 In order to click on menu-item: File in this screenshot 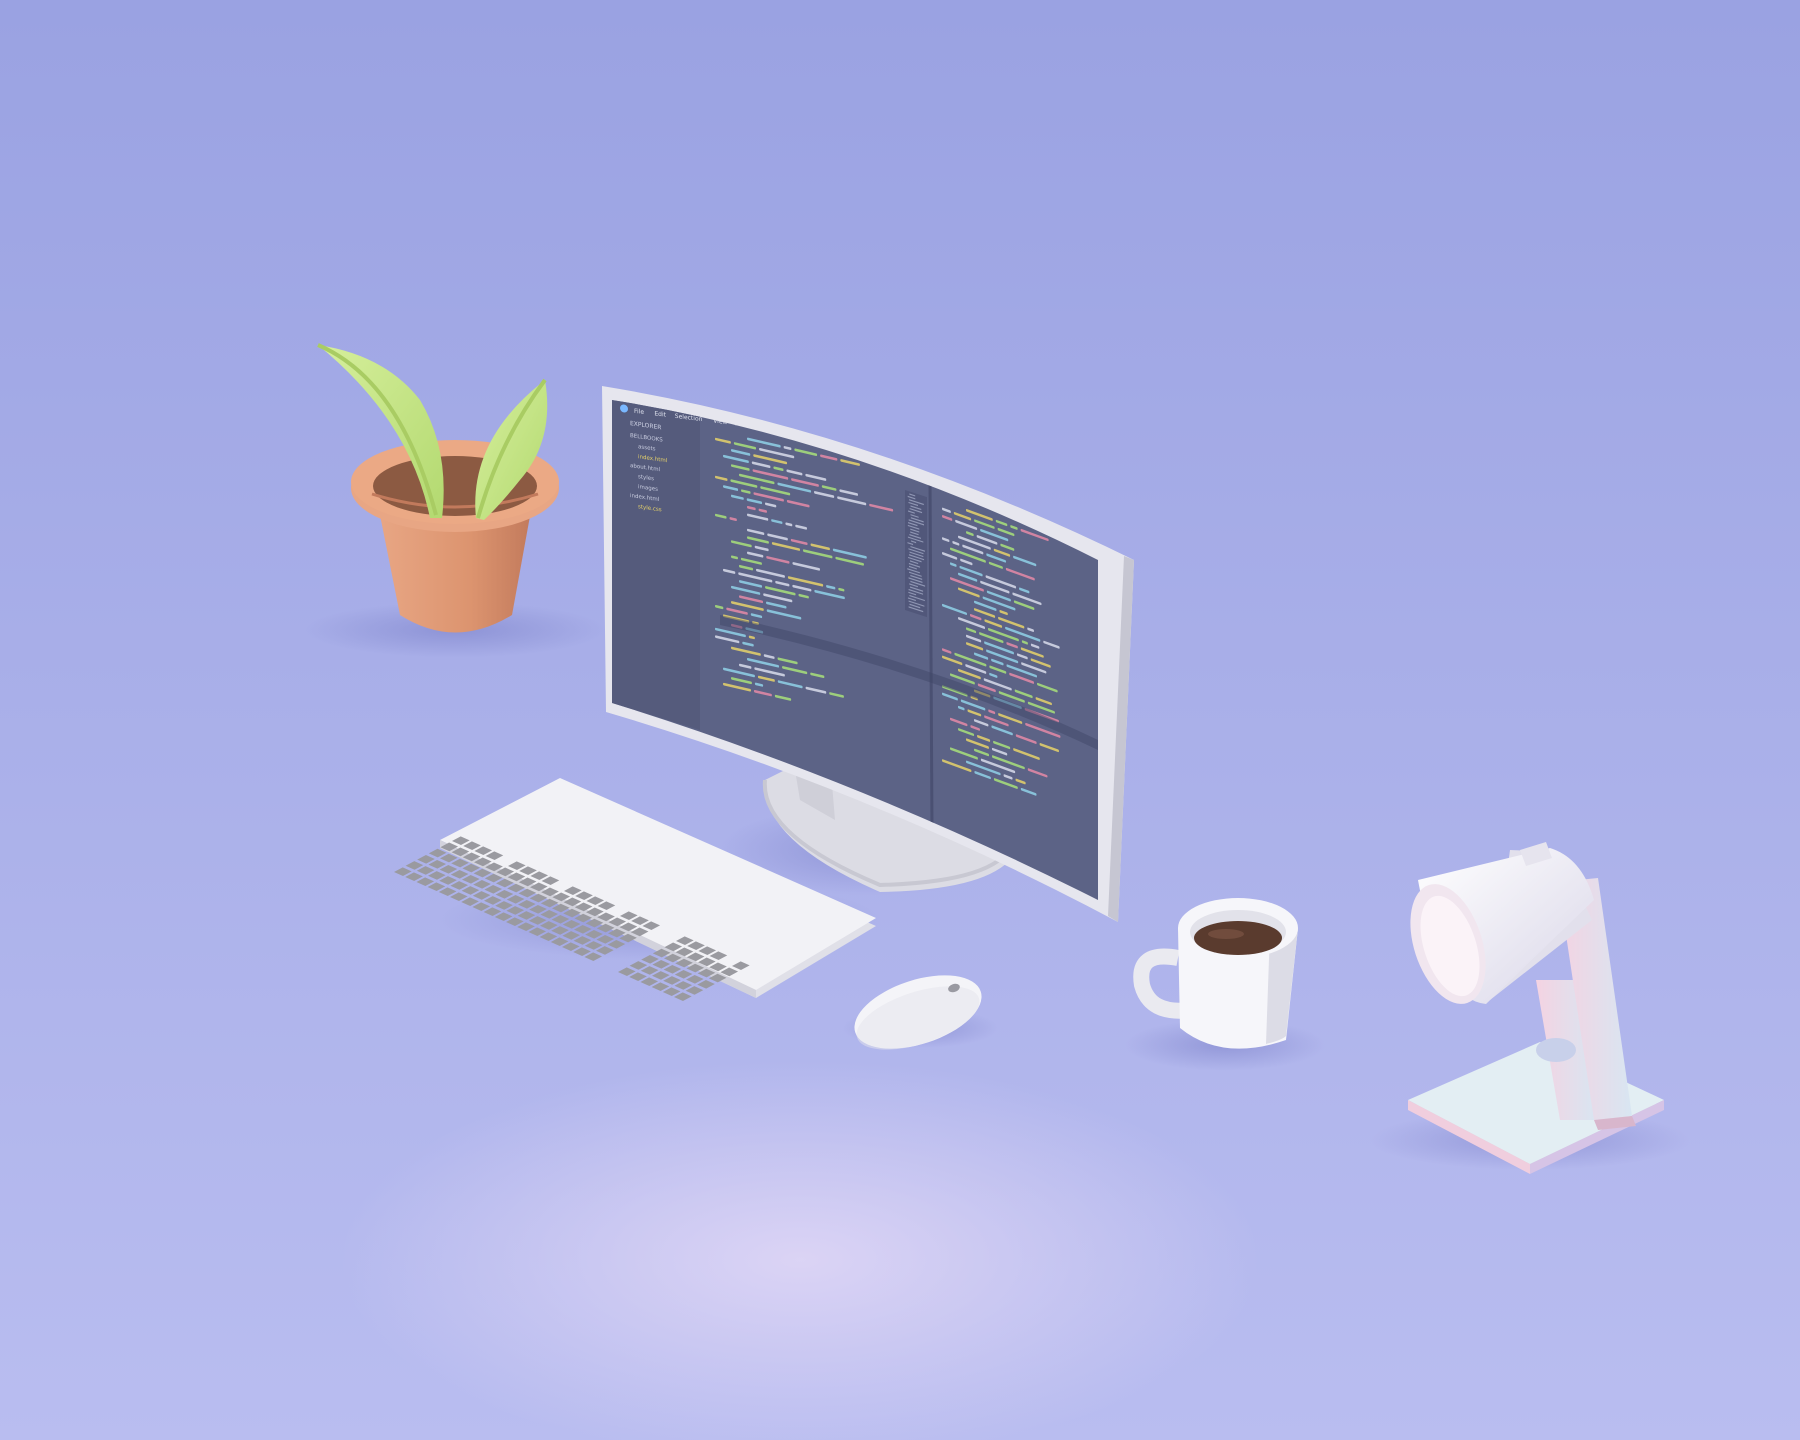, I will do `click(639, 412)`.